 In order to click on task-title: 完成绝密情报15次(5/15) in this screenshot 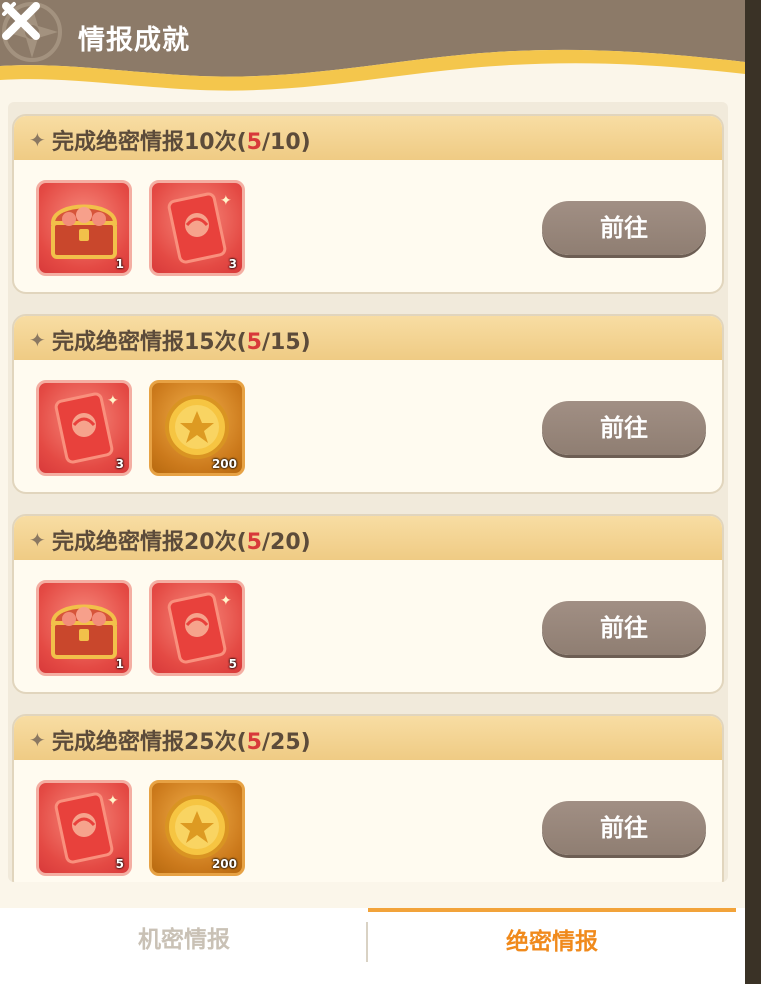, I will do `click(181, 340)`.